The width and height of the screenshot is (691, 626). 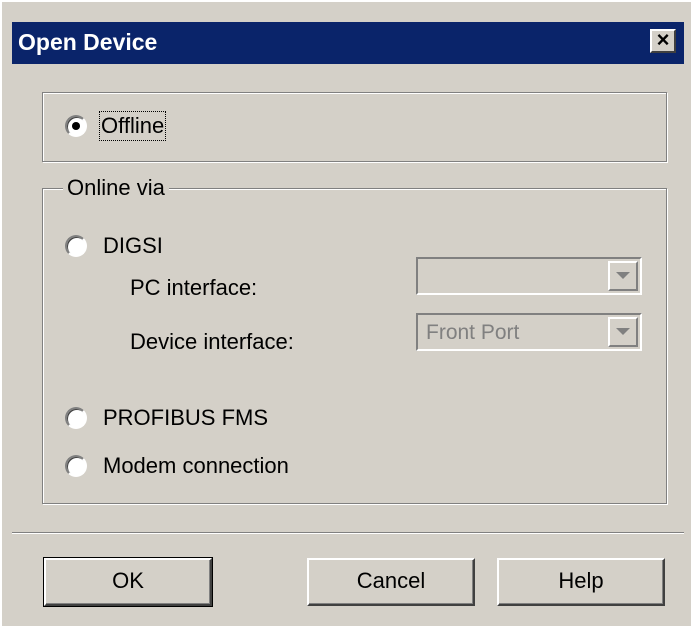 I want to click on pc-interface-select, so click(x=529, y=276).